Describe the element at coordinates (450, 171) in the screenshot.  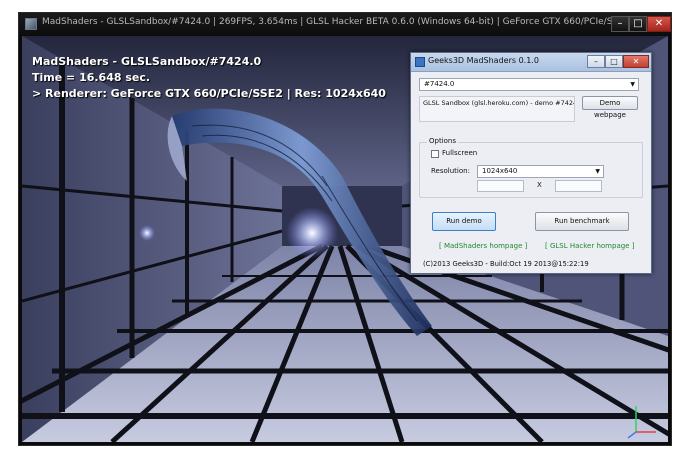
I see `resolution-label: Resolution:` at that location.